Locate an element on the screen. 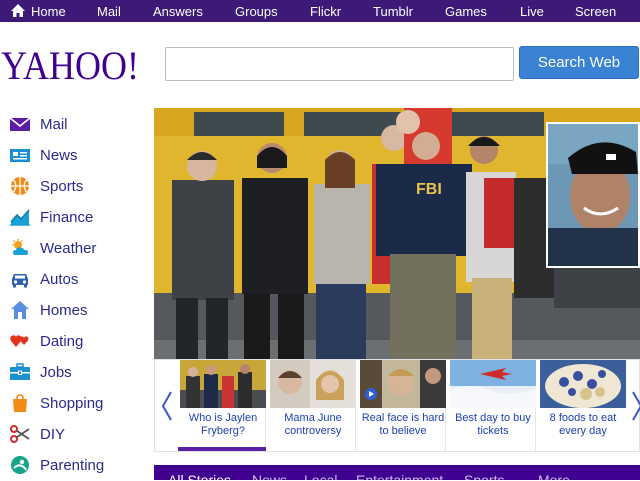 Image resolution: width=640 pixels, height=481 pixels. sidebar-item-shopping: Shopping is located at coordinates (75, 403).